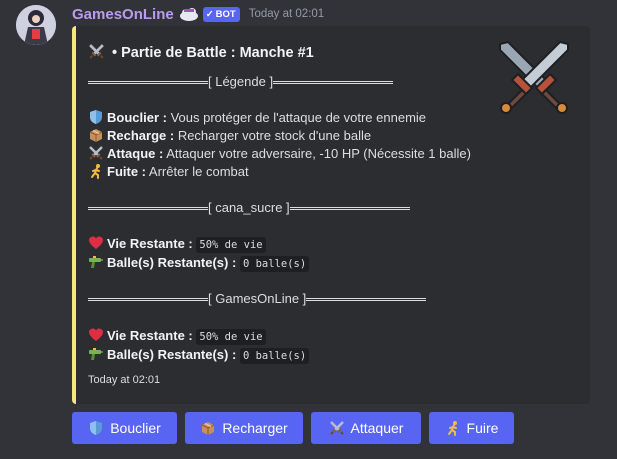  Describe the element at coordinates (135, 153) in the screenshot. I see `legend-label: Attaque :` at that location.